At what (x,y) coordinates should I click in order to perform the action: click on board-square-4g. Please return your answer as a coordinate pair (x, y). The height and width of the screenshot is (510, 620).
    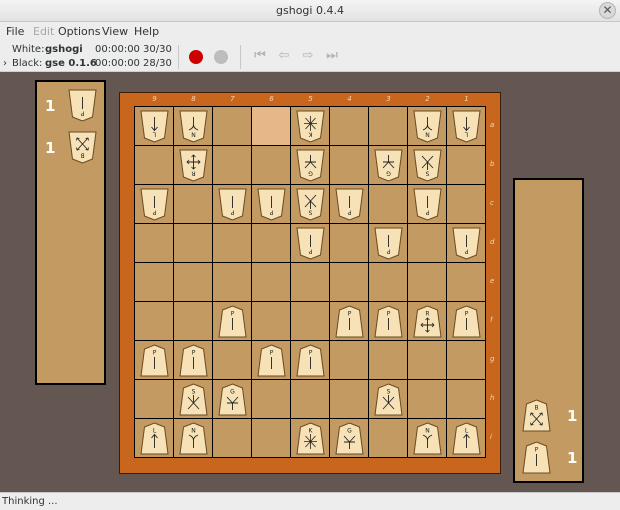
    Looking at the image, I should click on (349, 360).